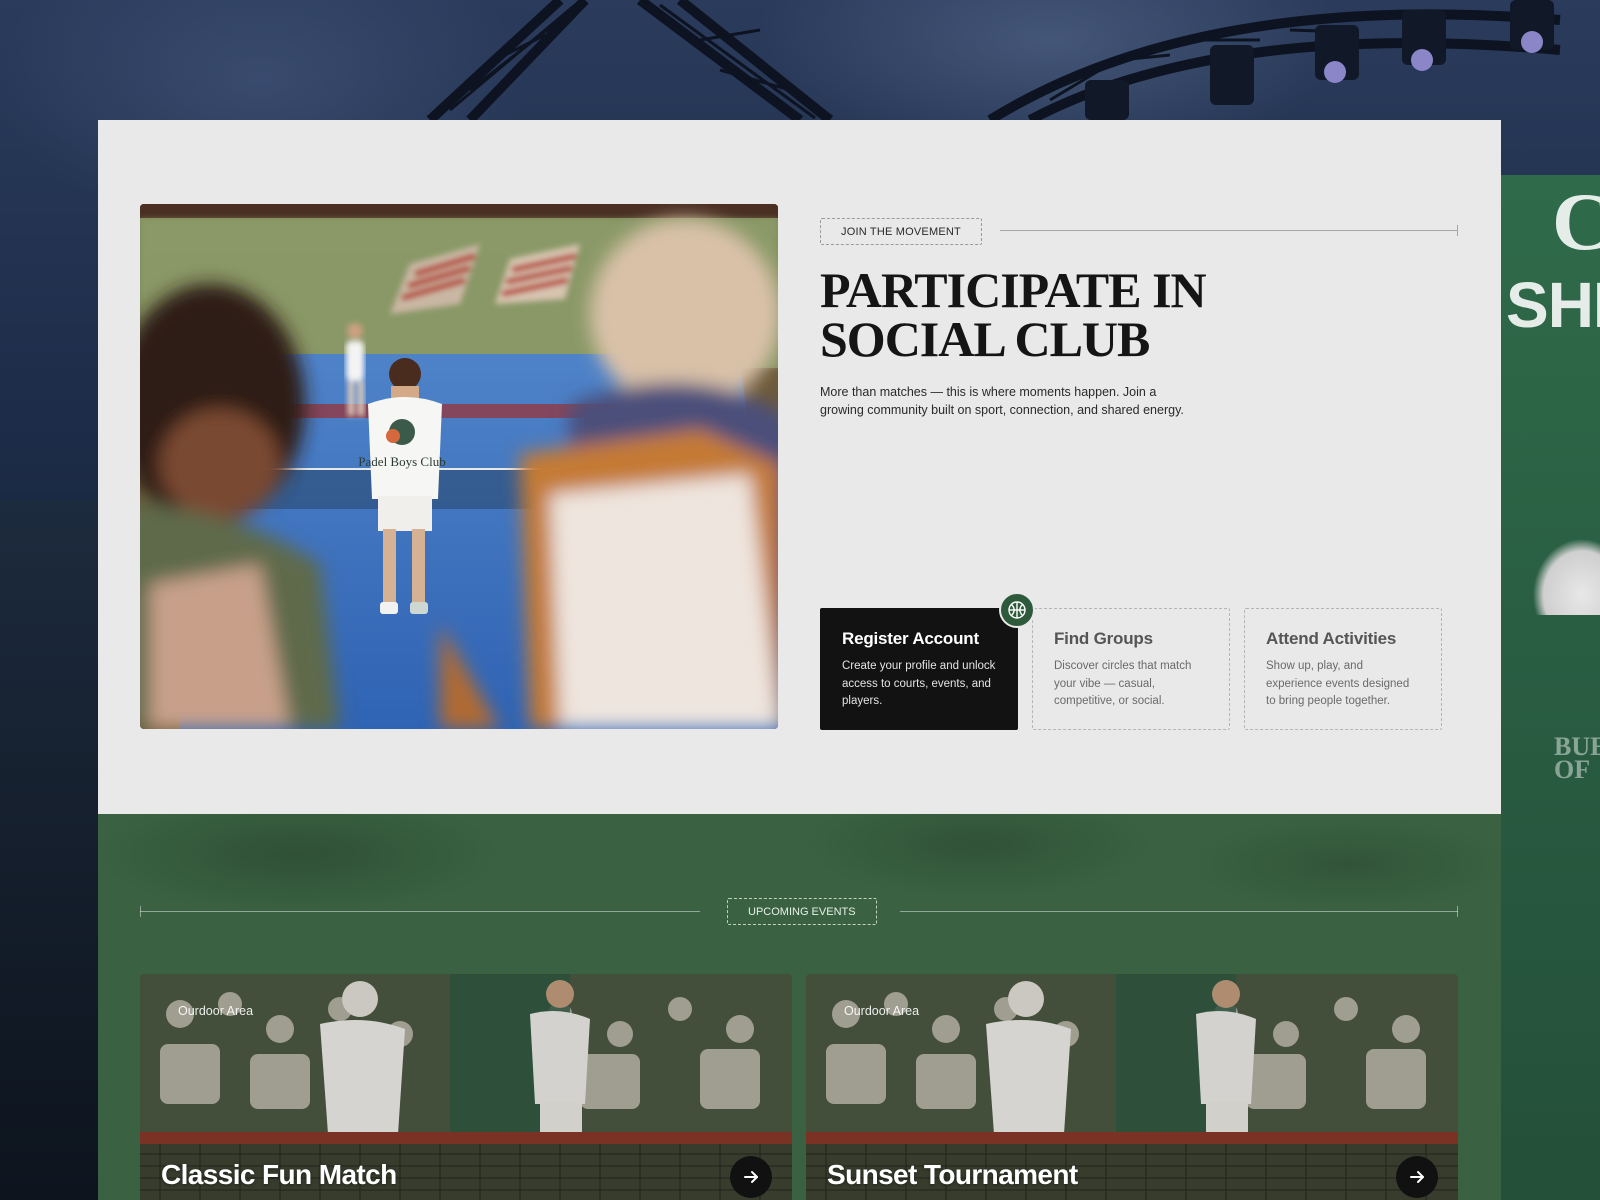 The height and width of the screenshot is (1200, 1600). Describe the element at coordinates (420, 911) in the screenshot. I see `events-divider-left` at that location.